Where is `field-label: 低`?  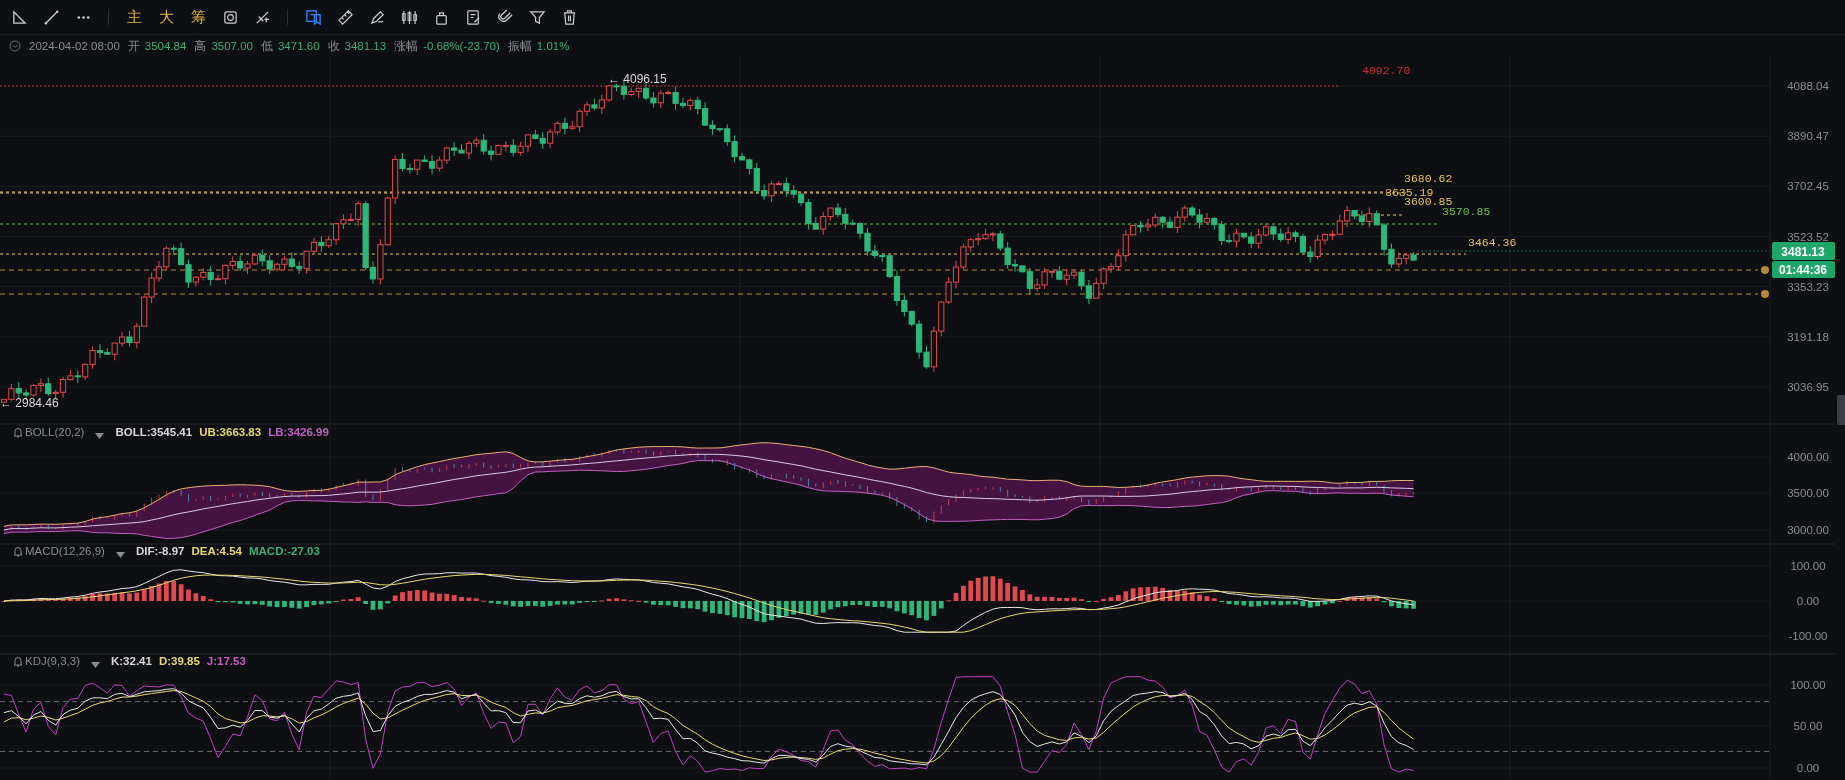 field-label: 低 is located at coordinates (266, 46).